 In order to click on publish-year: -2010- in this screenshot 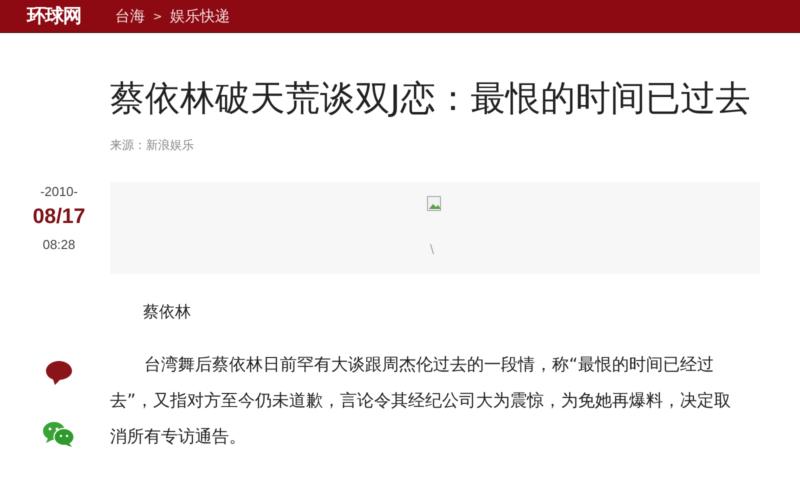, I will do `click(59, 191)`.